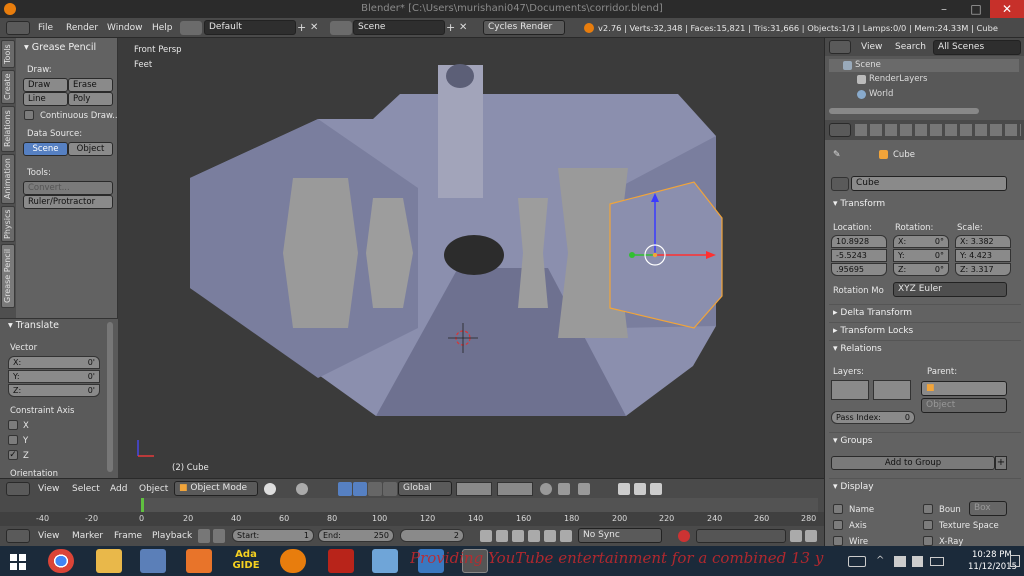 The image size is (1024, 576). Describe the element at coordinates (390, 489) in the screenshot. I see `scale-manipulator-icon` at that location.